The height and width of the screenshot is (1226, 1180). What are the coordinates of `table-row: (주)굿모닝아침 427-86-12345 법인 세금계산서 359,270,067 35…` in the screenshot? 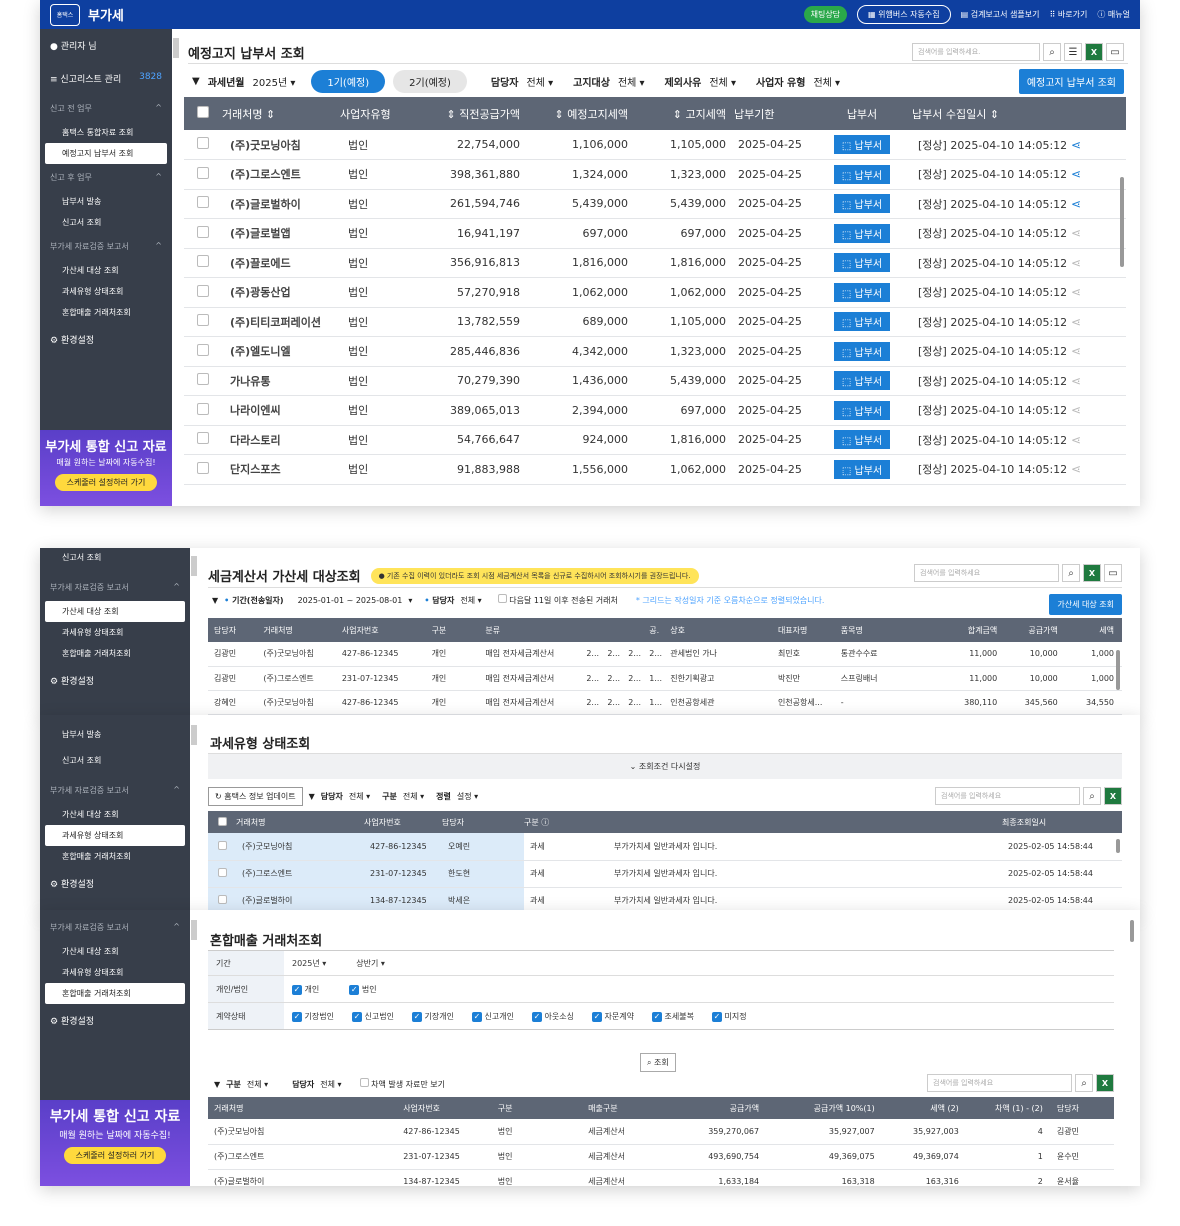 It's located at (661, 1132).